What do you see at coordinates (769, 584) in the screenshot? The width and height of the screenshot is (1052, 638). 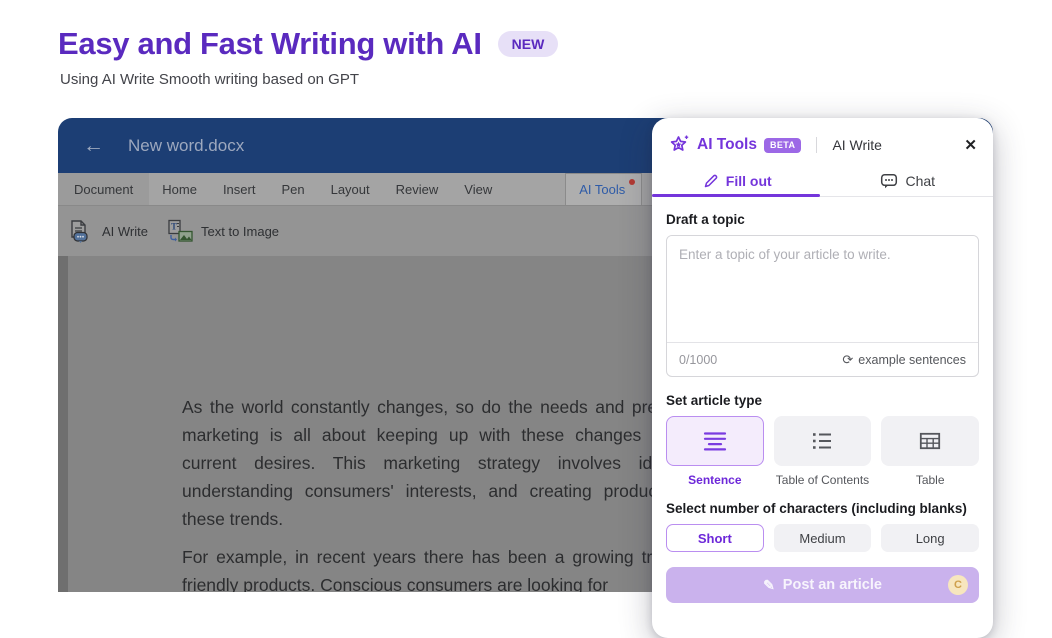 I see `pencil-icon: ✎` at bounding box center [769, 584].